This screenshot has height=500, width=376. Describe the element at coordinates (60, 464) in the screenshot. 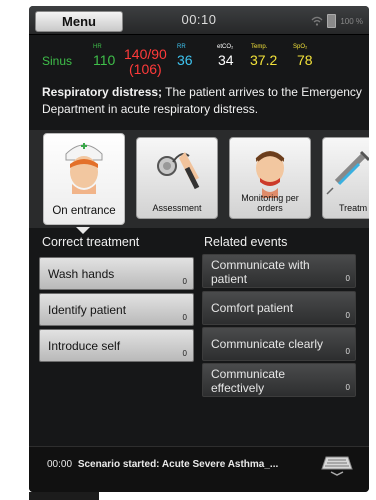

I see `log-time: 00:00` at that location.